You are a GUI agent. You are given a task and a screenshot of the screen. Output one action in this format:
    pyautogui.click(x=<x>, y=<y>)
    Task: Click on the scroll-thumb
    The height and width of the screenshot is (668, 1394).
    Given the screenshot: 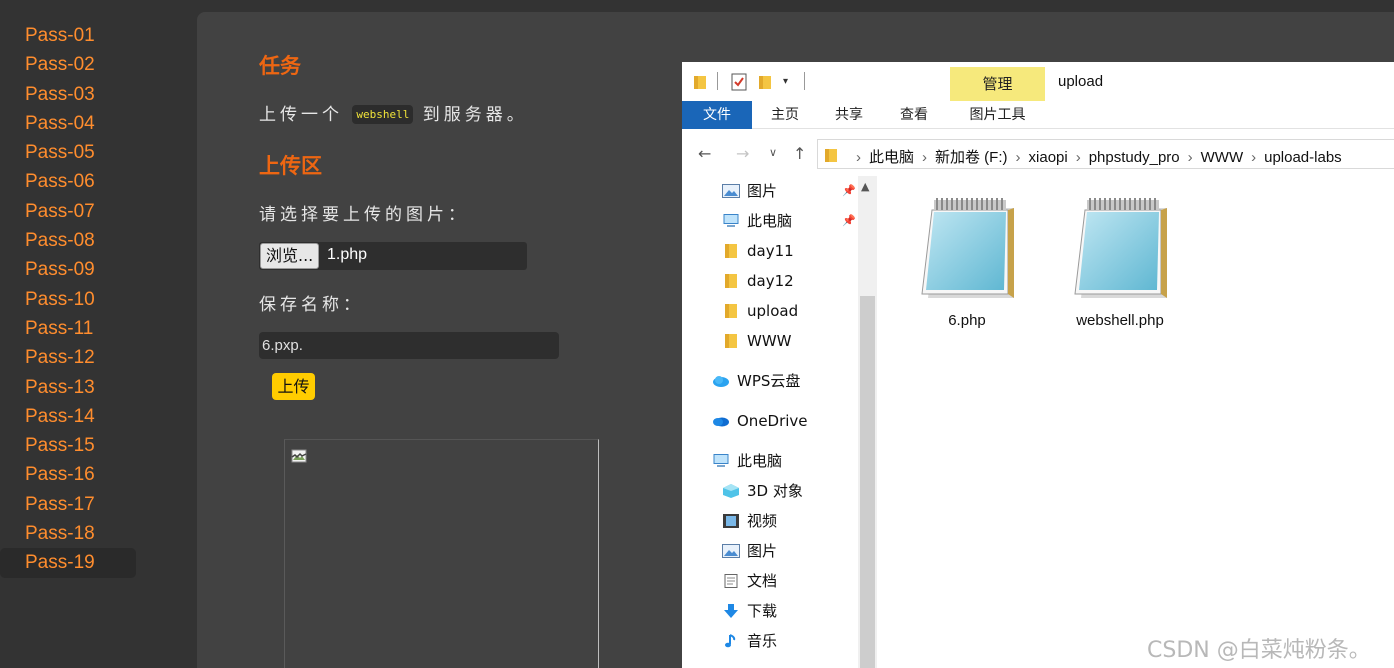 What is the action you would take?
    pyautogui.click(x=867, y=482)
    